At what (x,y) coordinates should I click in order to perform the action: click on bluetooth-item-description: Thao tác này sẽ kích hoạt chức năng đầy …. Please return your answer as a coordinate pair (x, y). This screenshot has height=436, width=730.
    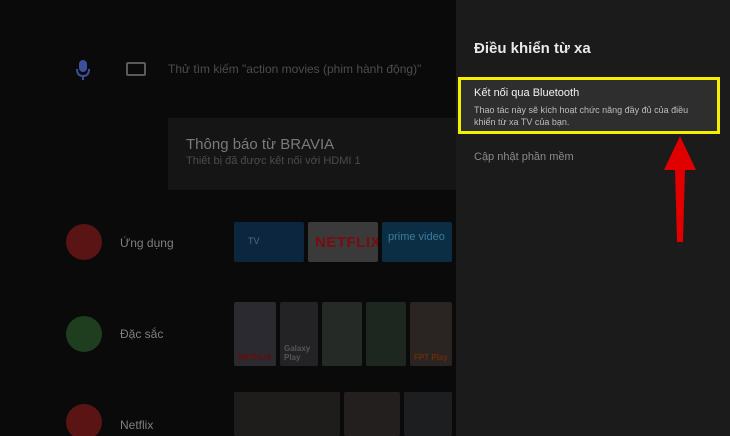
    Looking at the image, I should click on (581, 116).